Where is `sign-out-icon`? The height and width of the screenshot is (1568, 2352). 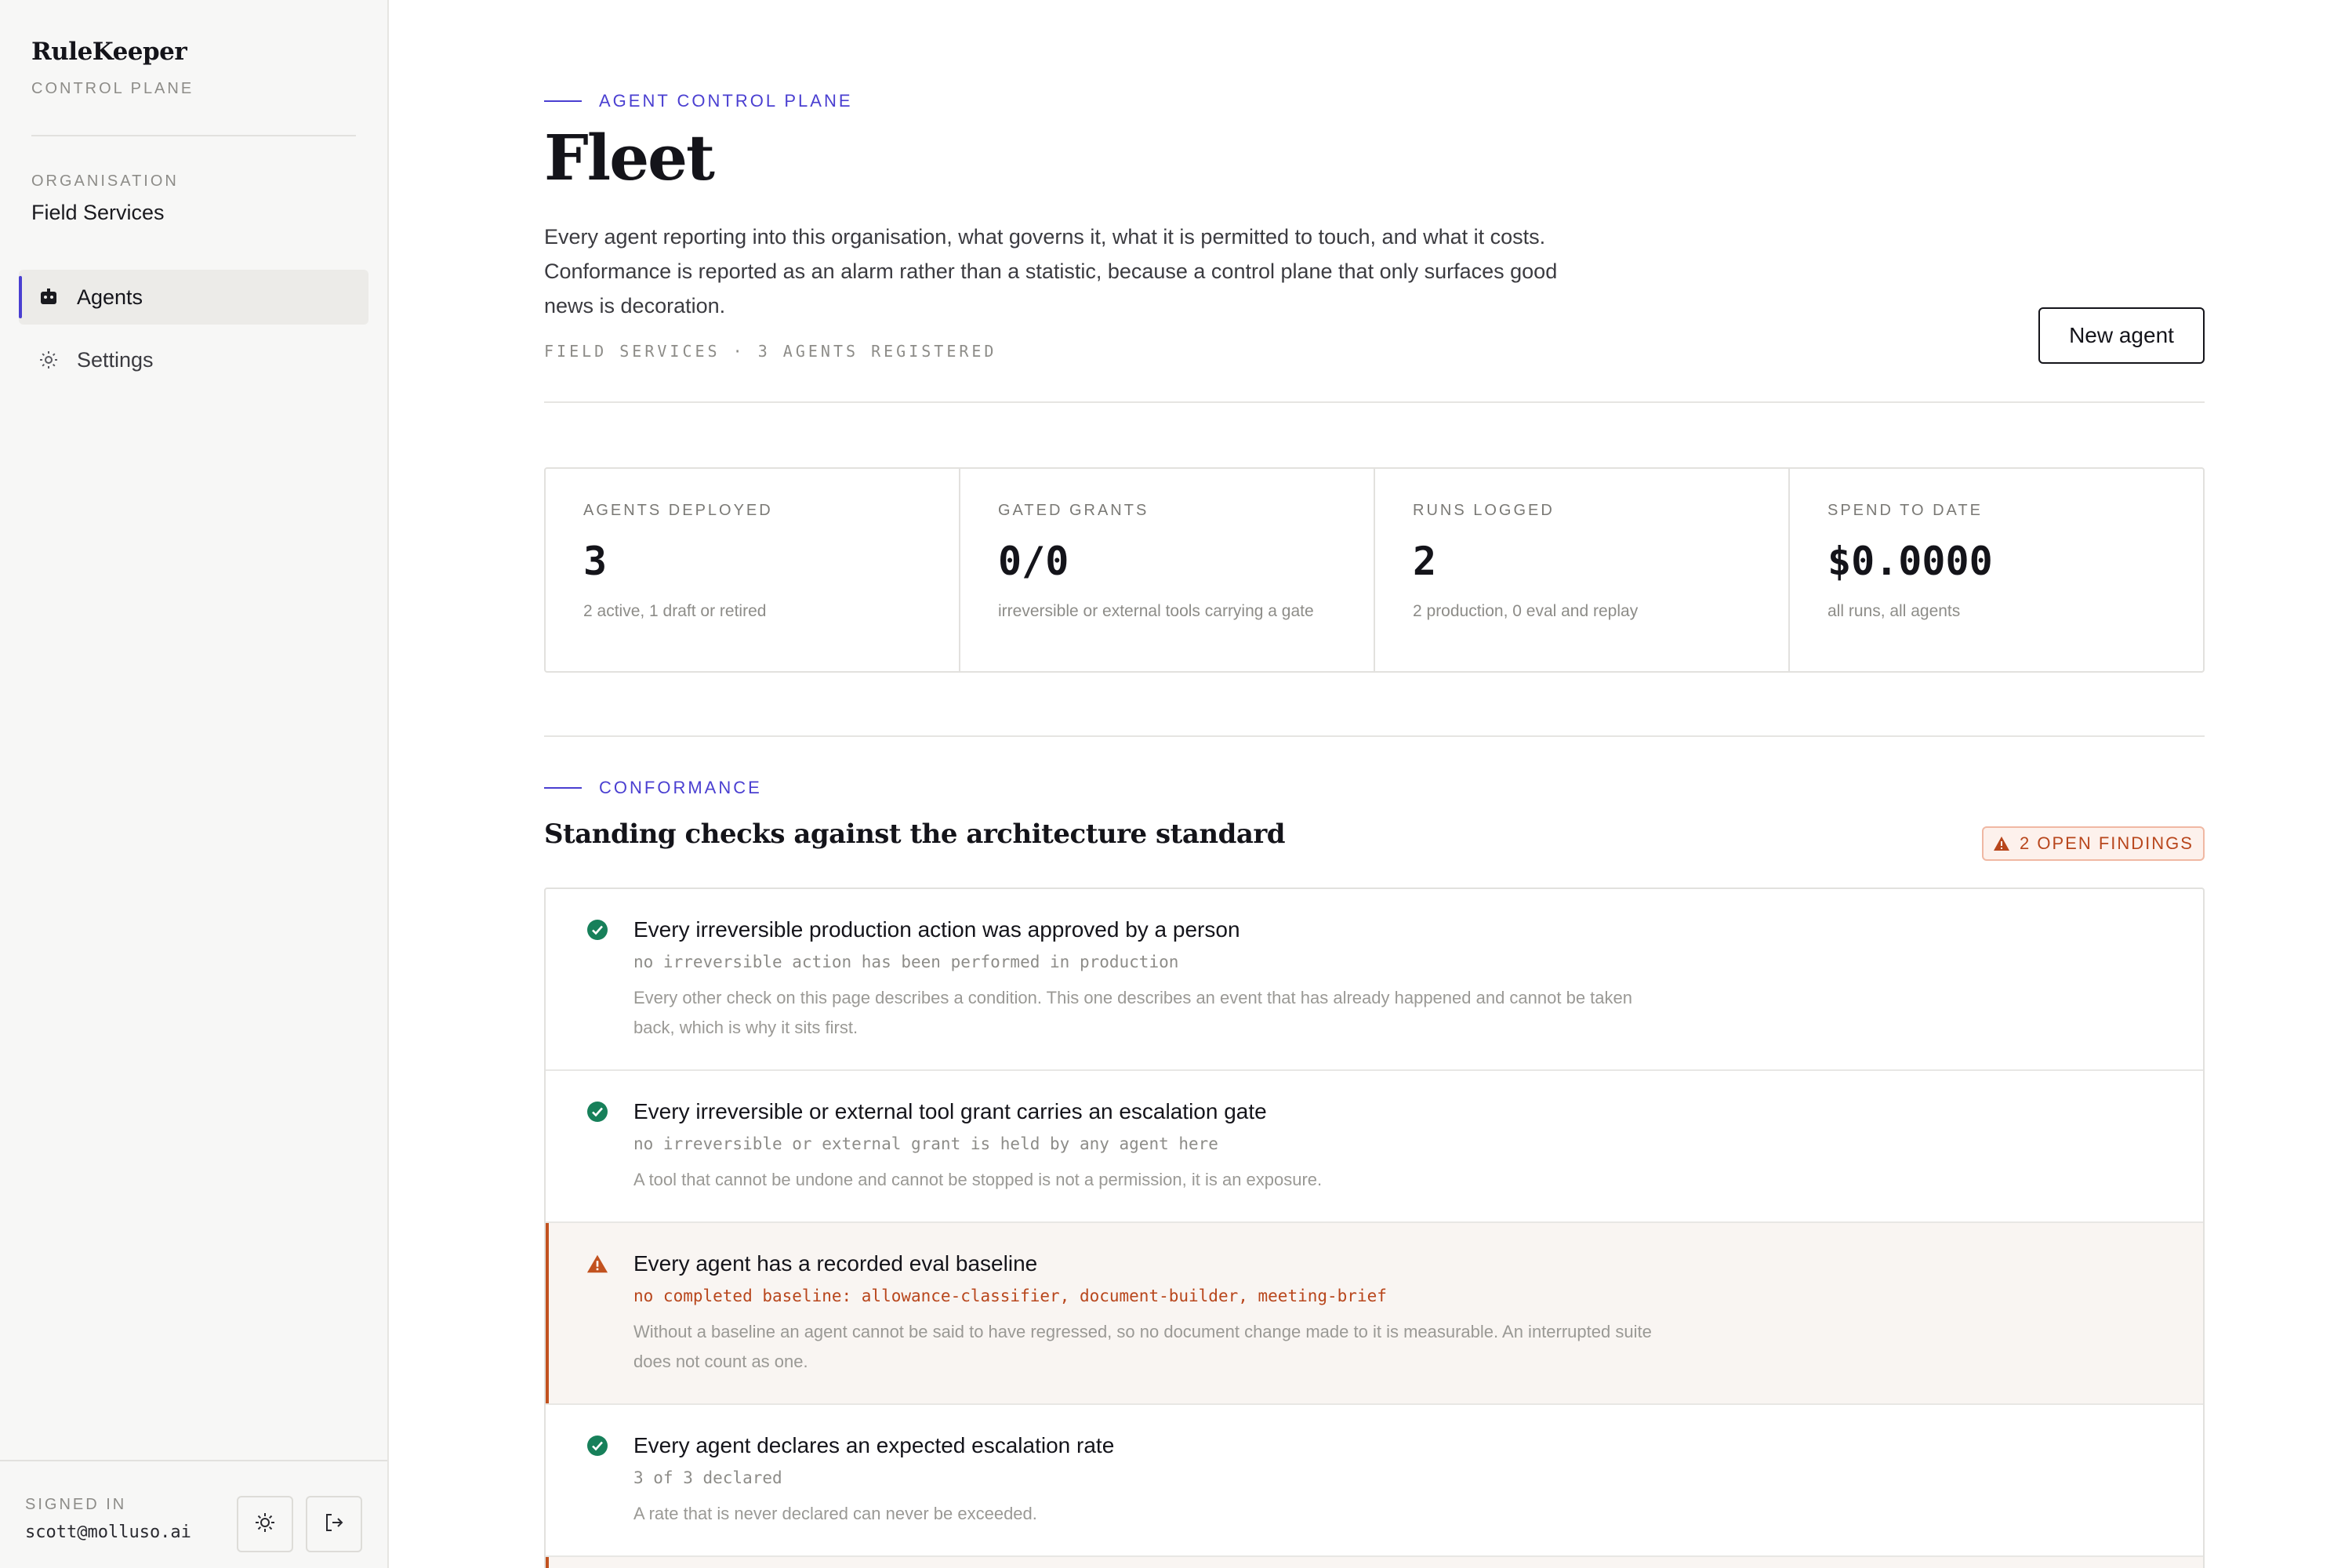
sign-out-icon is located at coordinates (334, 1524).